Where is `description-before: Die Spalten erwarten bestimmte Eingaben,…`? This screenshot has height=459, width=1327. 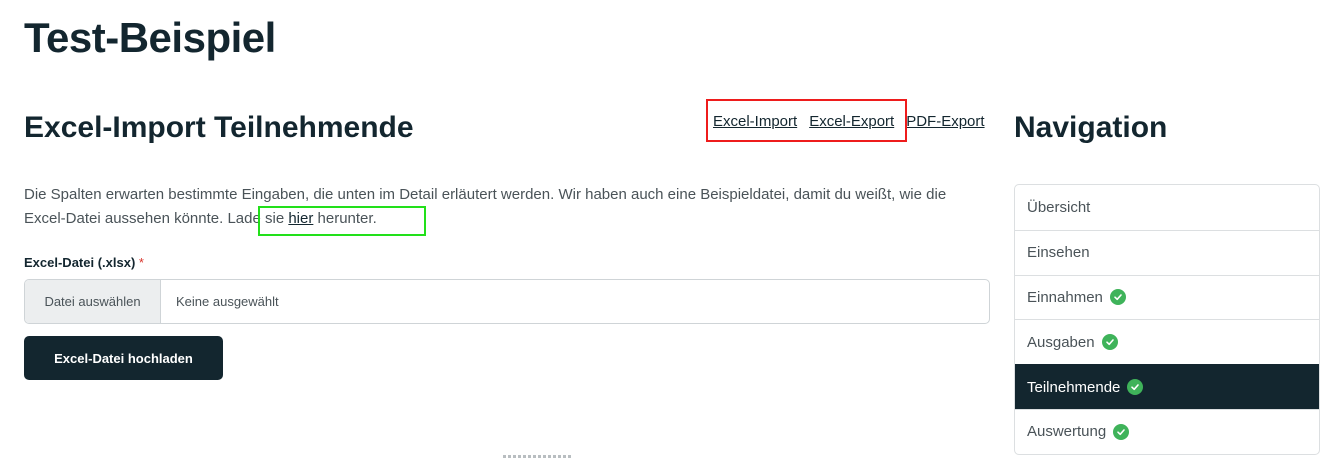
description-before: Die Spalten erwarten bestimmte Eingaben,… is located at coordinates (485, 206).